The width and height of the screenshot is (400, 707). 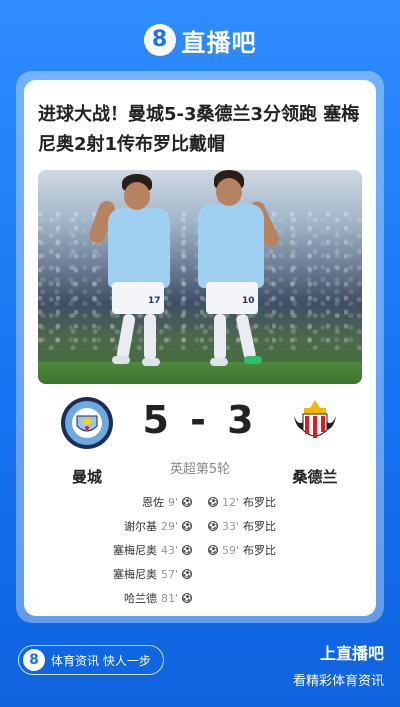 I want to click on goal-event: ⚽ 33' 布罗比, so click(x=272, y=526).